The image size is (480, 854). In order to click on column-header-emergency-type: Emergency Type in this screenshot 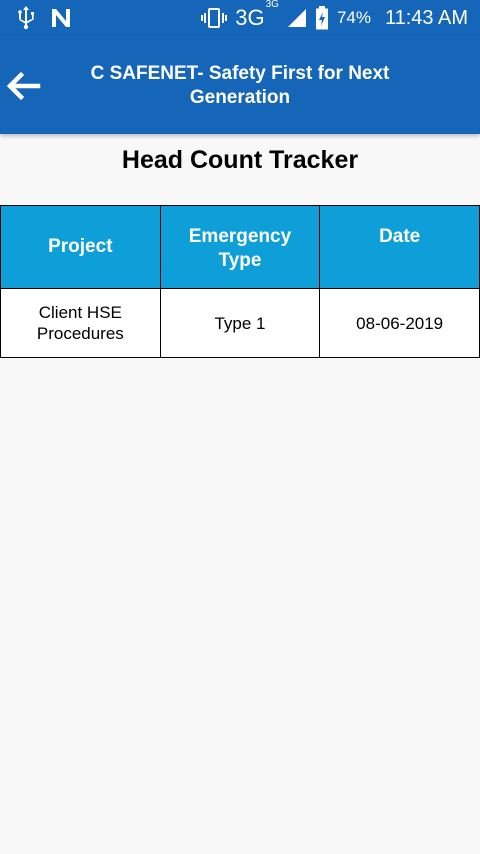, I will do `click(240, 247)`.